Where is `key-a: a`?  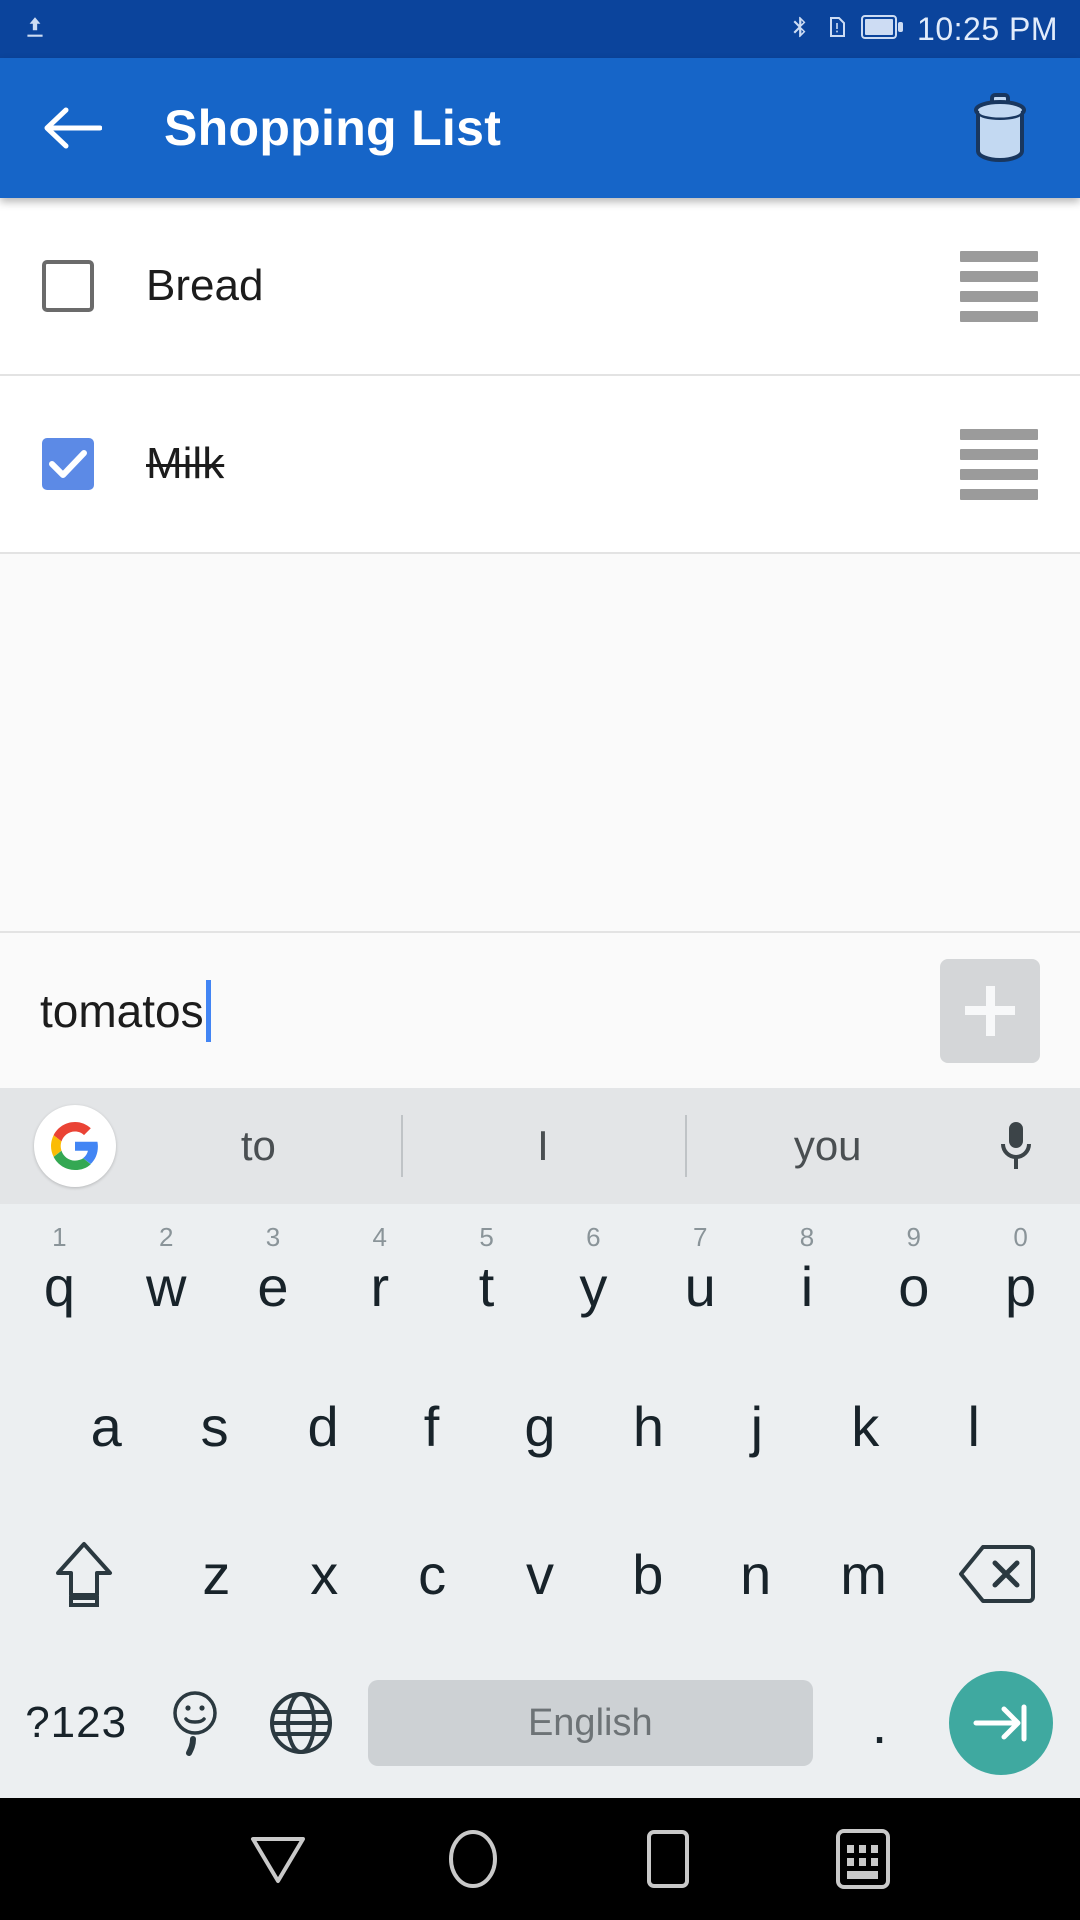
key-a: a is located at coordinates (106, 1426).